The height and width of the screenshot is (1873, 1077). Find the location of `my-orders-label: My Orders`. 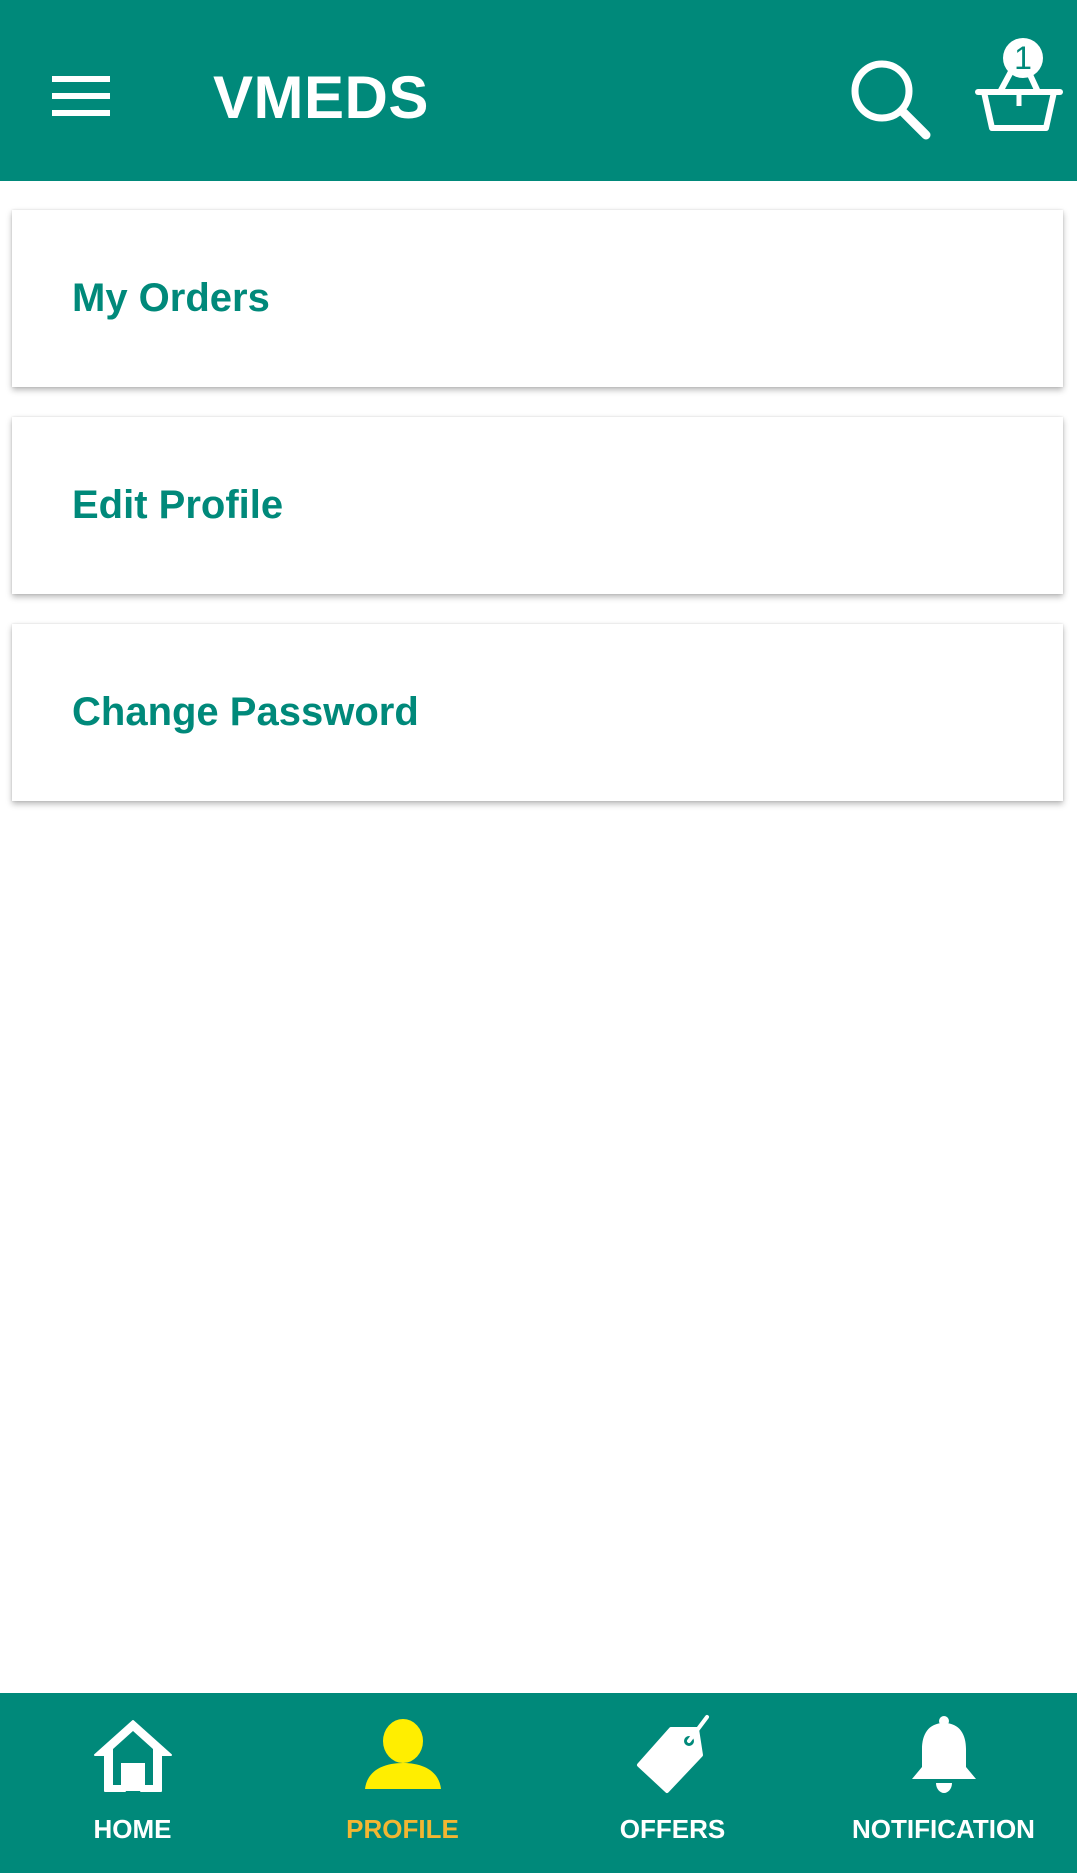

my-orders-label: My Orders is located at coordinates (171, 298).